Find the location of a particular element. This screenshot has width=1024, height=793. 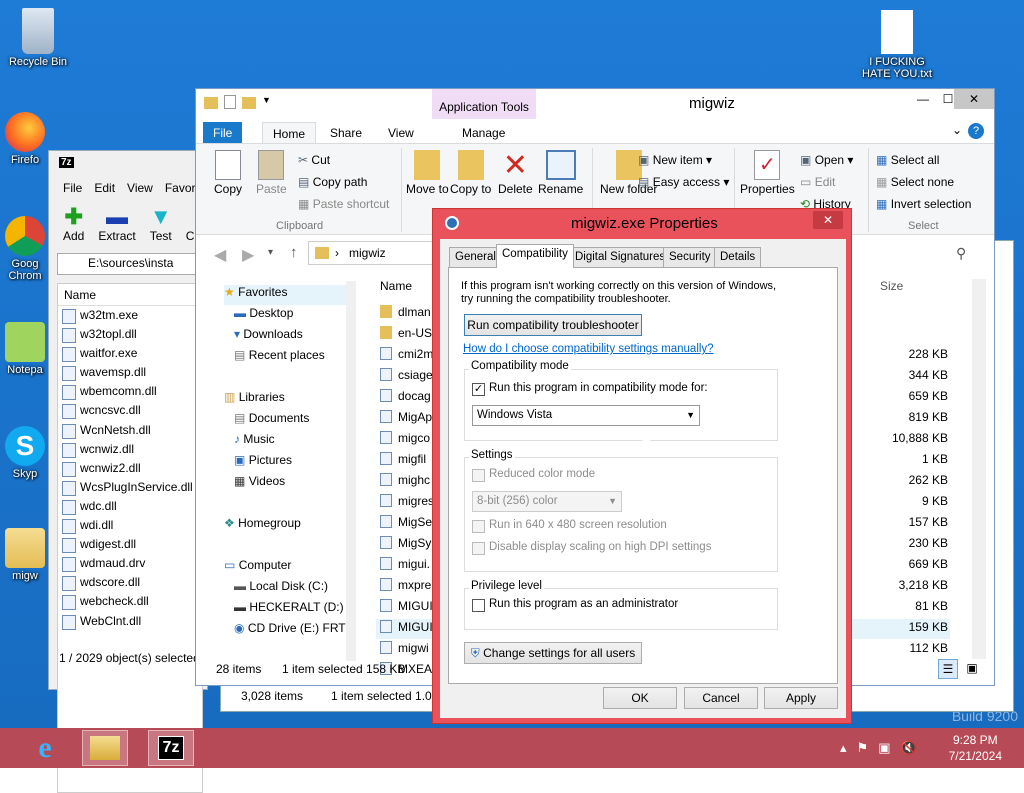

nav-downloads: ▾ Downloads is located at coordinates (268, 334).